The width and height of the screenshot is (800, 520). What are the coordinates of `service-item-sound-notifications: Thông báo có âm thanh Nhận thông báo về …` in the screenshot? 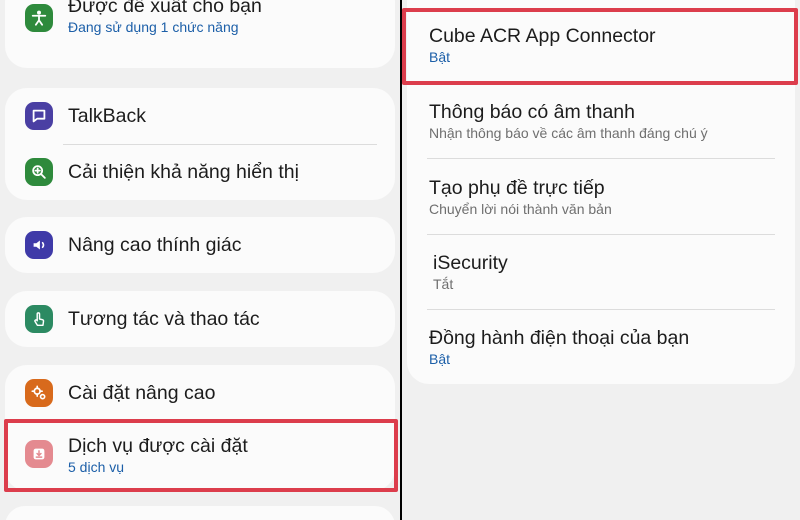 It's located at (607, 121).